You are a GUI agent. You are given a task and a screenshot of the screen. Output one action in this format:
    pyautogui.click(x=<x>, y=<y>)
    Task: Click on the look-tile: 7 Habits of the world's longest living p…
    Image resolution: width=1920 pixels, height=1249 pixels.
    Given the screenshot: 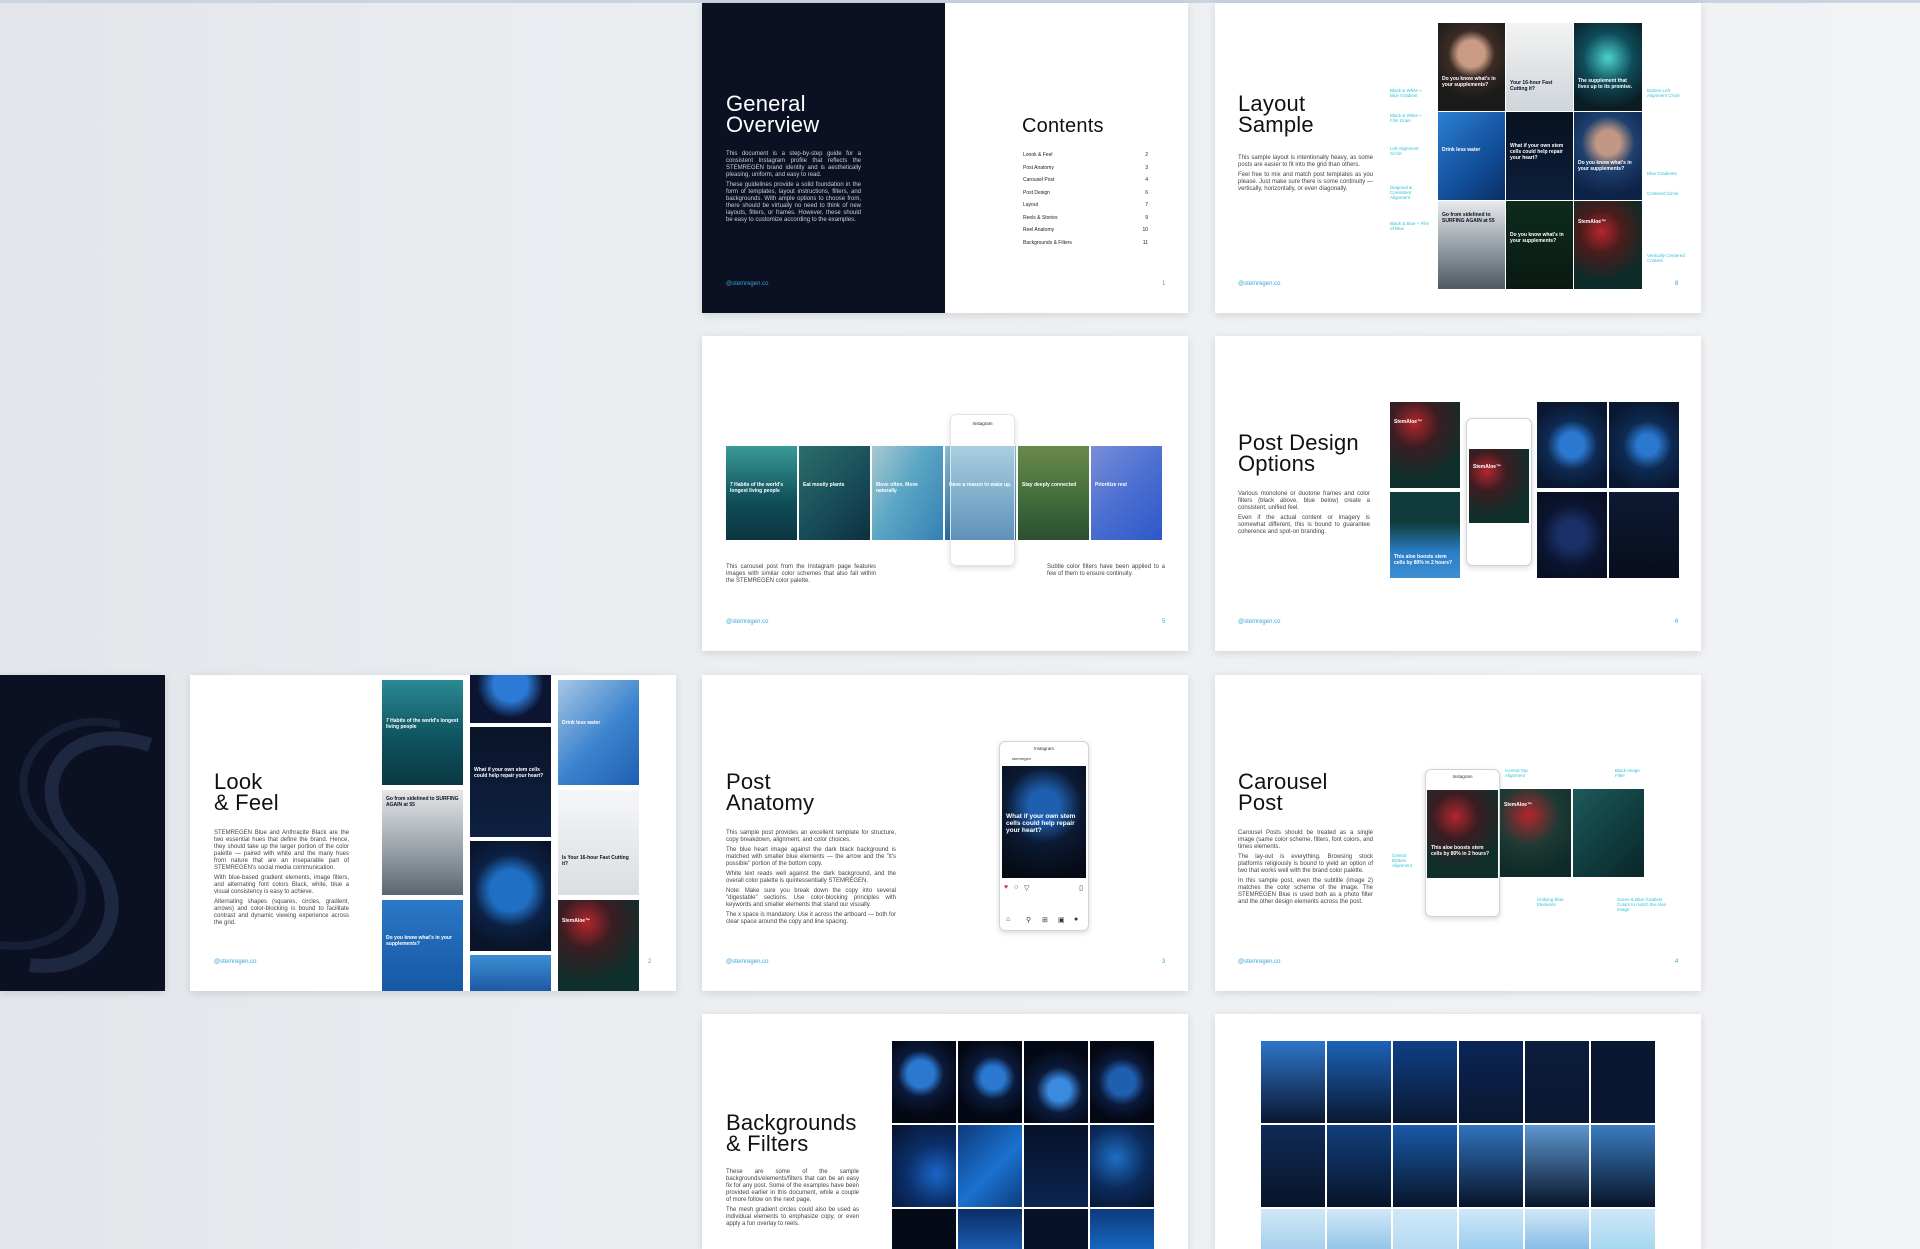 What is the action you would take?
    pyautogui.click(x=422, y=732)
    